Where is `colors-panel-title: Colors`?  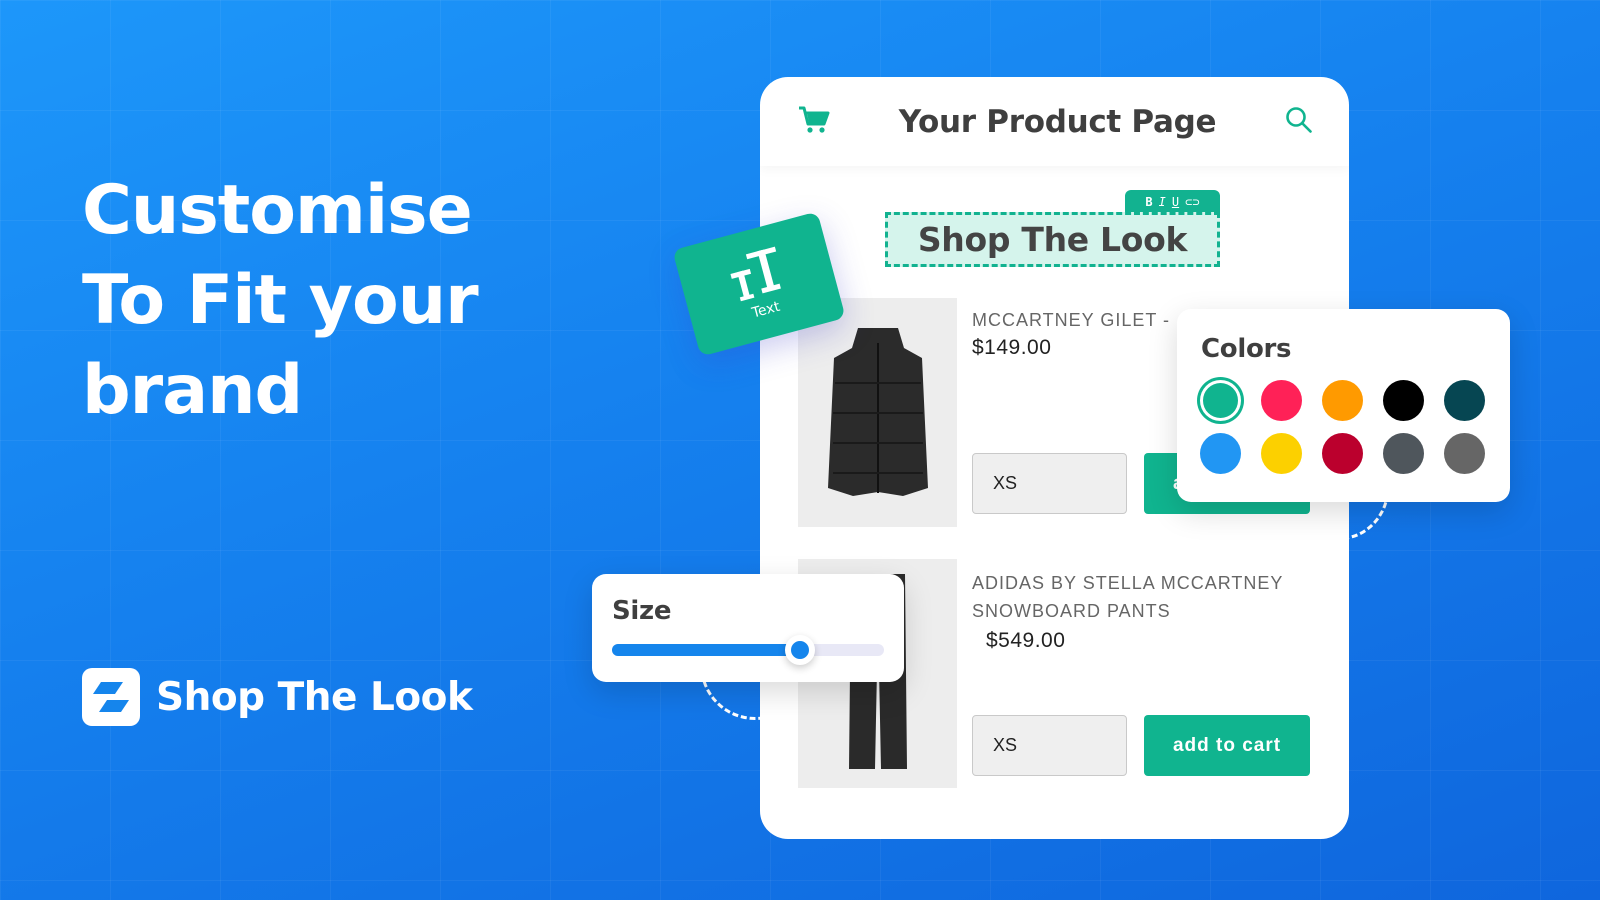 colors-panel-title: Colors is located at coordinates (1246, 349).